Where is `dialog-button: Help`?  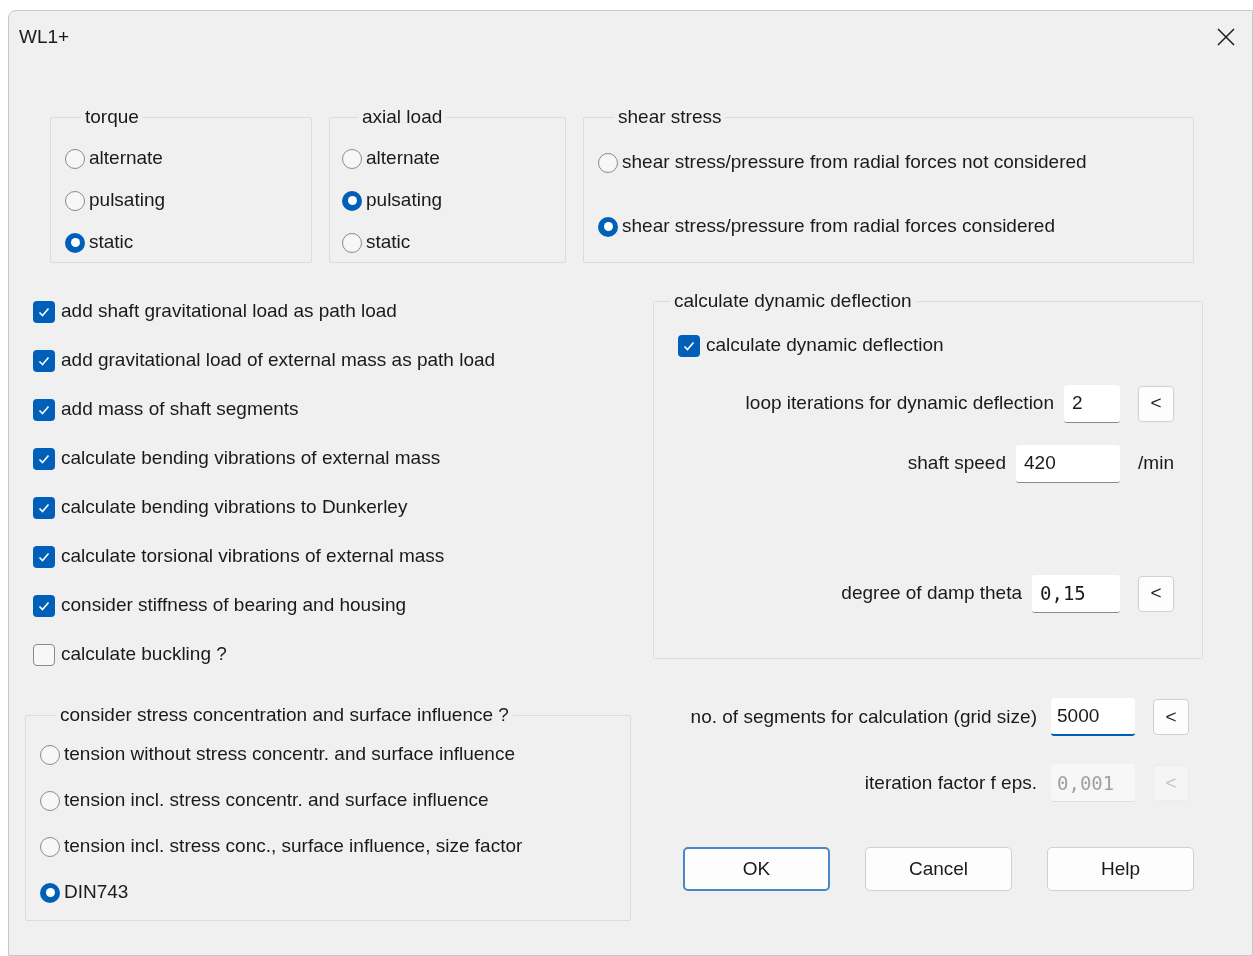 dialog-button: Help is located at coordinates (1120, 869).